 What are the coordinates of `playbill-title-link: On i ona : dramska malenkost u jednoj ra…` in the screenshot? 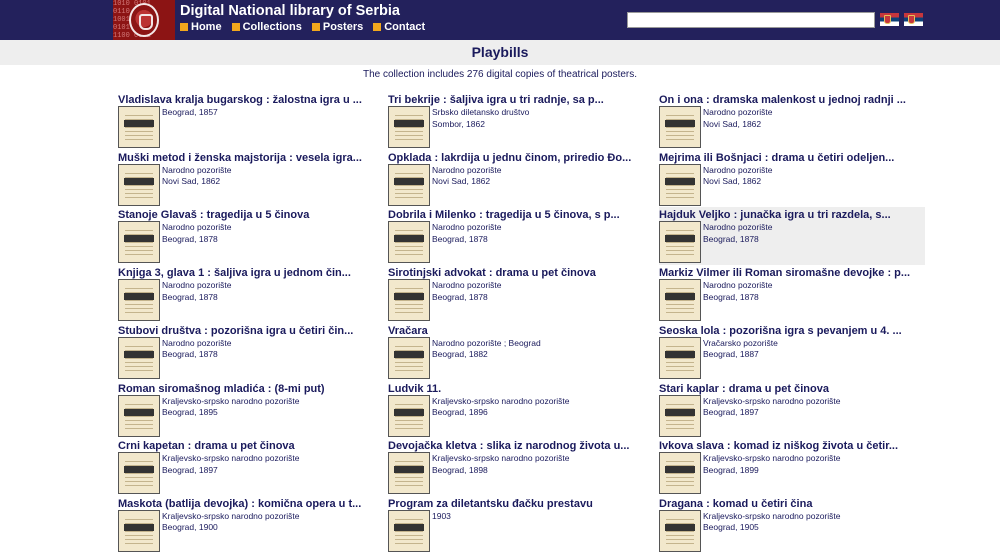 It's located at (790, 100).